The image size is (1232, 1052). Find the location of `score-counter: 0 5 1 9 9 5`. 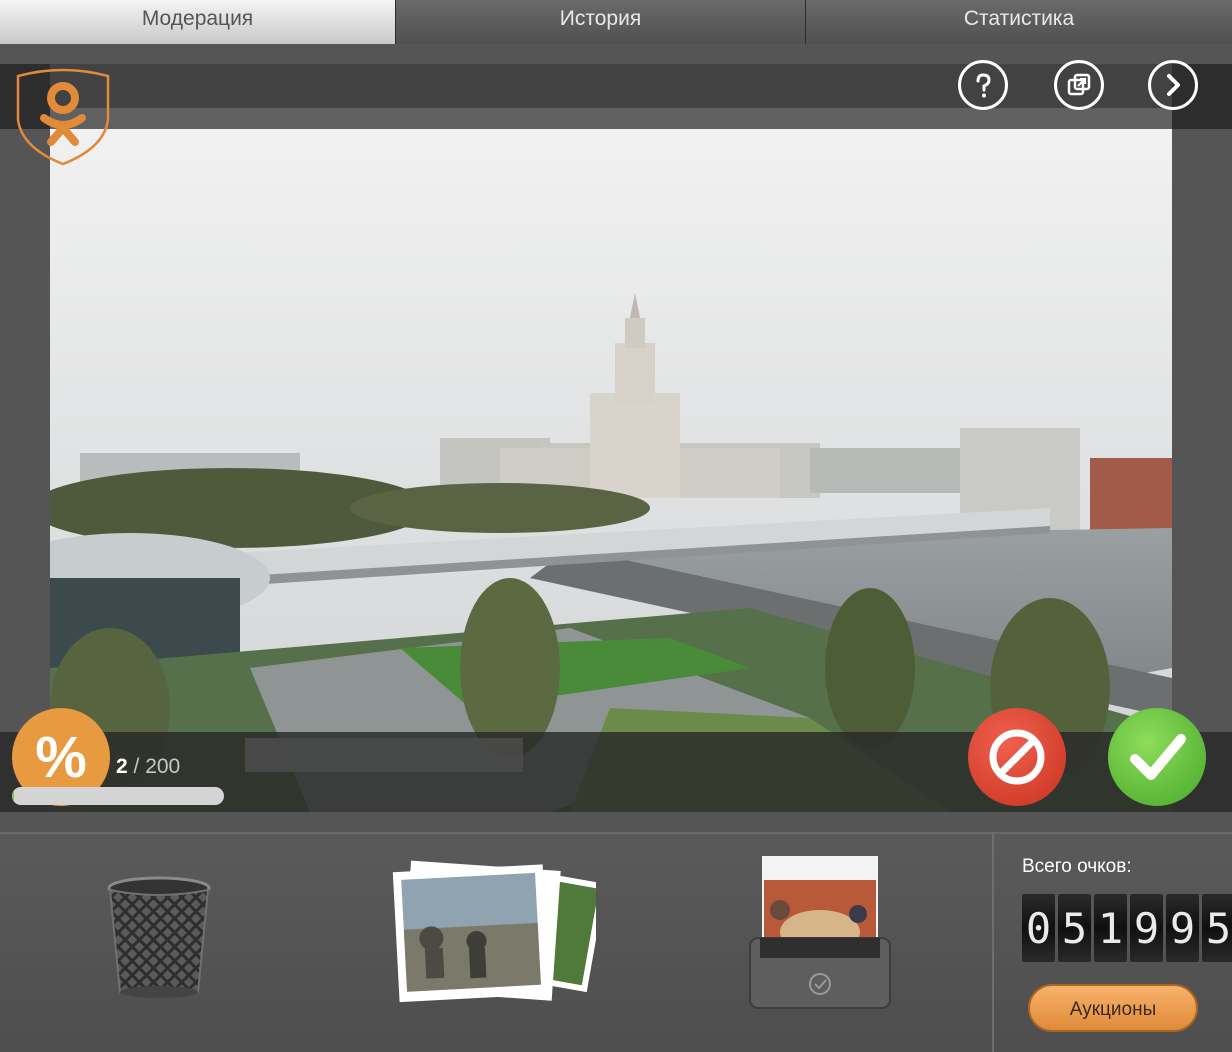

score-counter: 0 5 1 9 9 5 is located at coordinates (1127, 928).